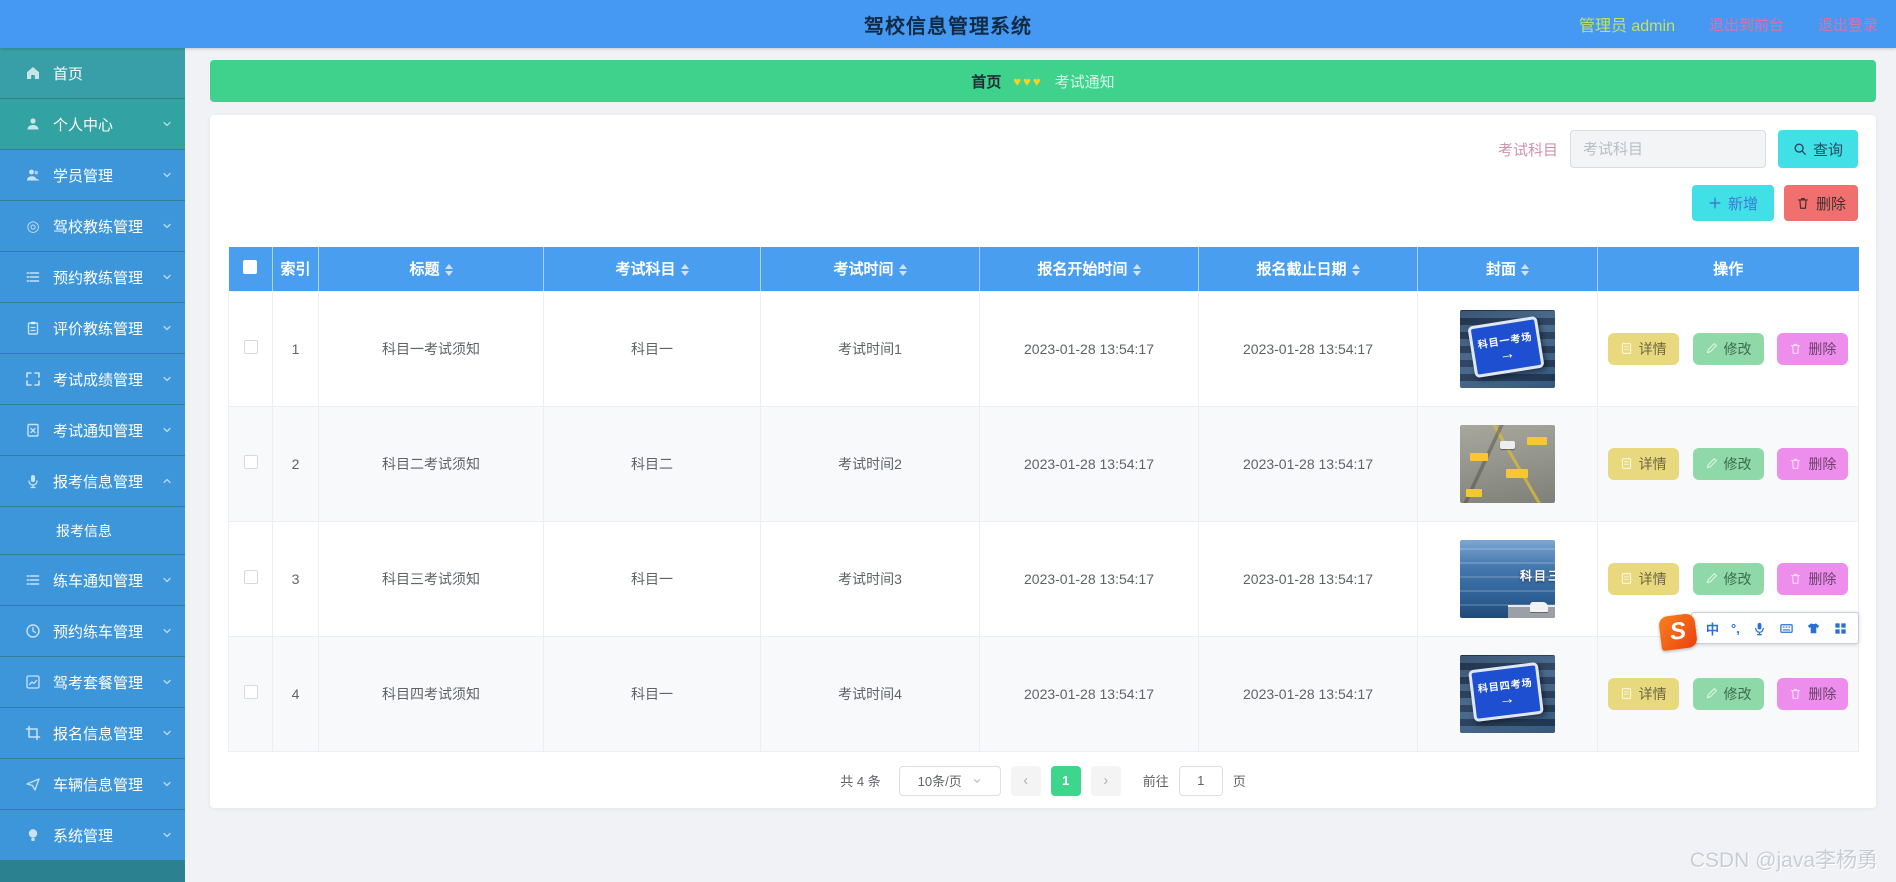 This screenshot has height=882, width=1896. I want to click on page-size-select: 10条/页, so click(949, 780).